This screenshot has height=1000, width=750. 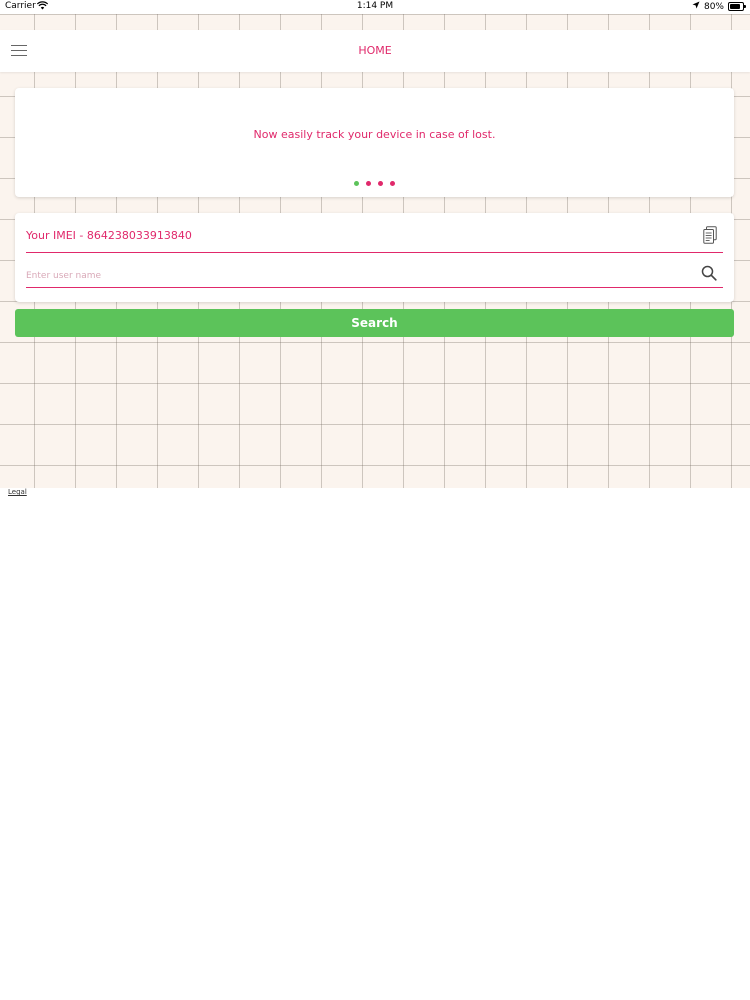 What do you see at coordinates (709, 273) in the screenshot?
I see `search-icon` at bounding box center [709, 273].